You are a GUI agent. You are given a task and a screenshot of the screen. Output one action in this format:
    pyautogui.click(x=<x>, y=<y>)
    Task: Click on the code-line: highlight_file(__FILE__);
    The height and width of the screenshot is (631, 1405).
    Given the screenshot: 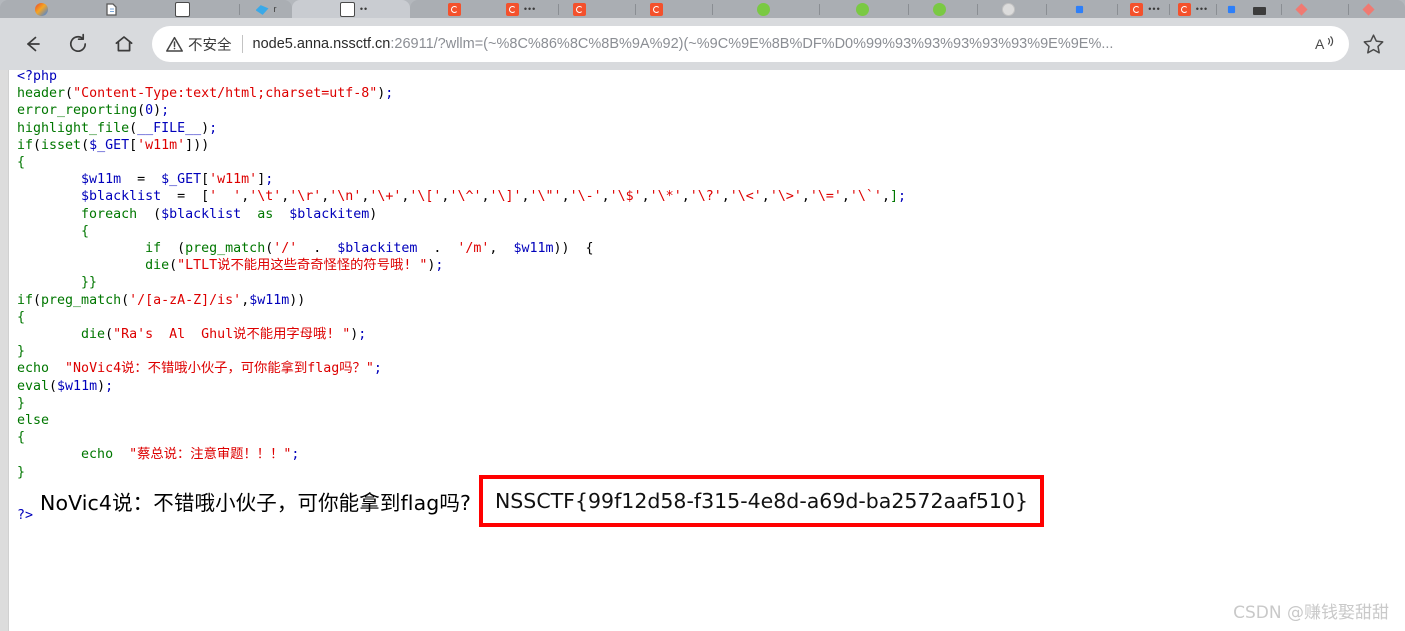 What is the action you would take?
    pyautogui.click(x=711, y=128)
    